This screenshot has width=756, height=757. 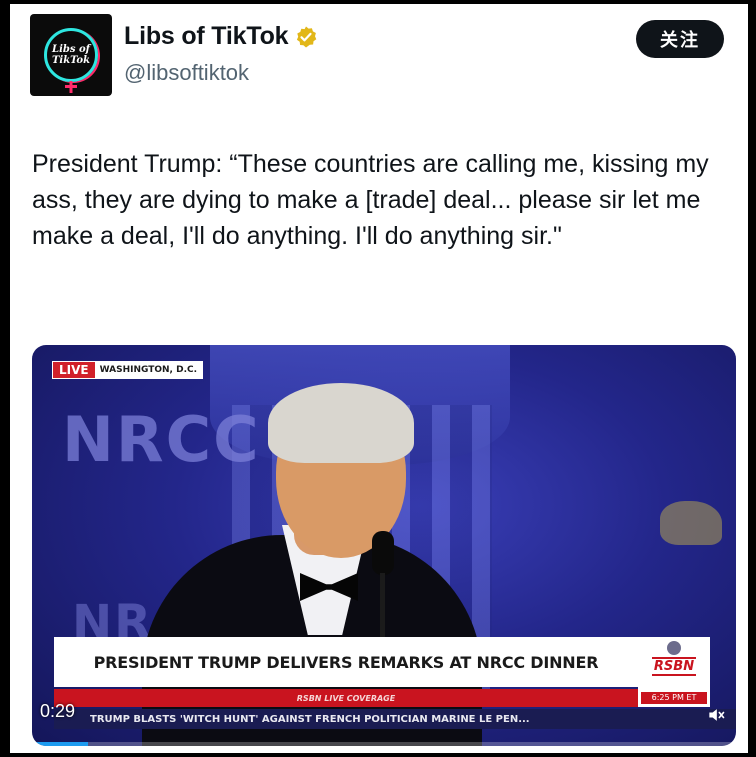 I want to click on location-label: WASHINGTON, D.C., so click(x=148, y=370).